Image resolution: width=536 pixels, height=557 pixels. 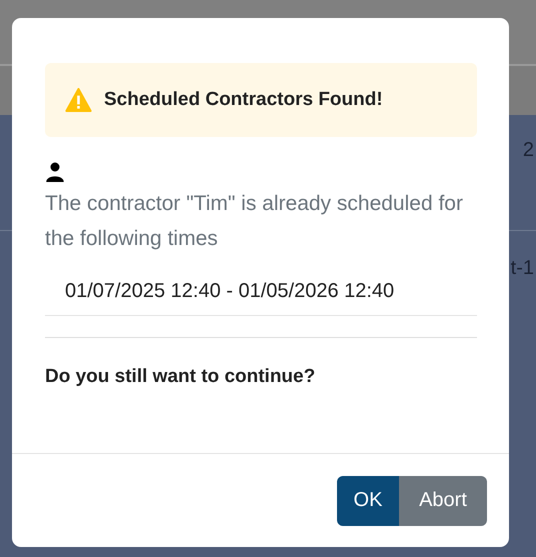 I want to click on person-icon, so click(x=55, y=172).